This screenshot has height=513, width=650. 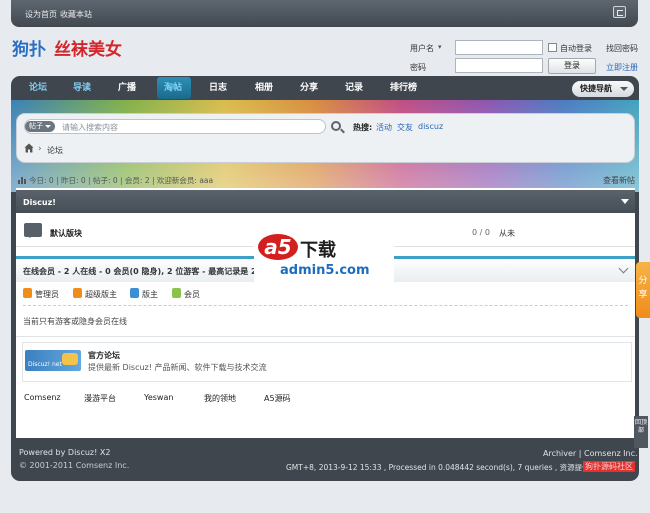 I want to click on hot-word-link: discuz, so click(x=430, y=126).